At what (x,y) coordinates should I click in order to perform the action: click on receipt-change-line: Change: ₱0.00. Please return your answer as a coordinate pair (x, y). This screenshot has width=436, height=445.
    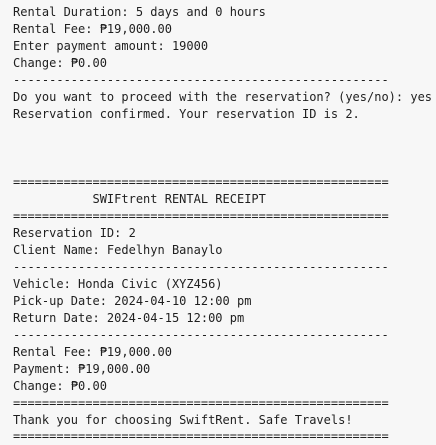
    Looking at the image, I should click on (60, 386).